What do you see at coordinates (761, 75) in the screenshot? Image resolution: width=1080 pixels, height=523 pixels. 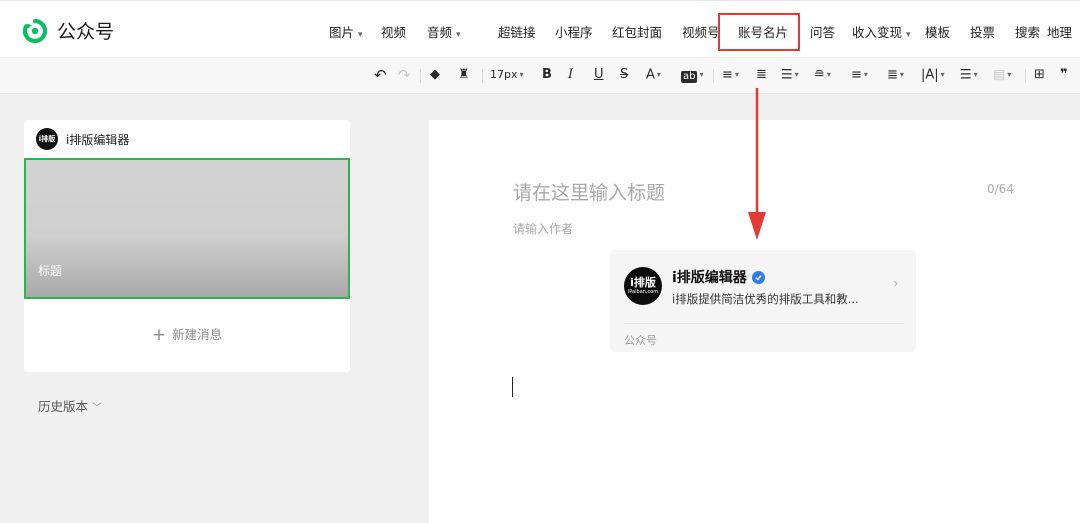 I see `indent-icon: ≣` at bounding box center [761, 75].